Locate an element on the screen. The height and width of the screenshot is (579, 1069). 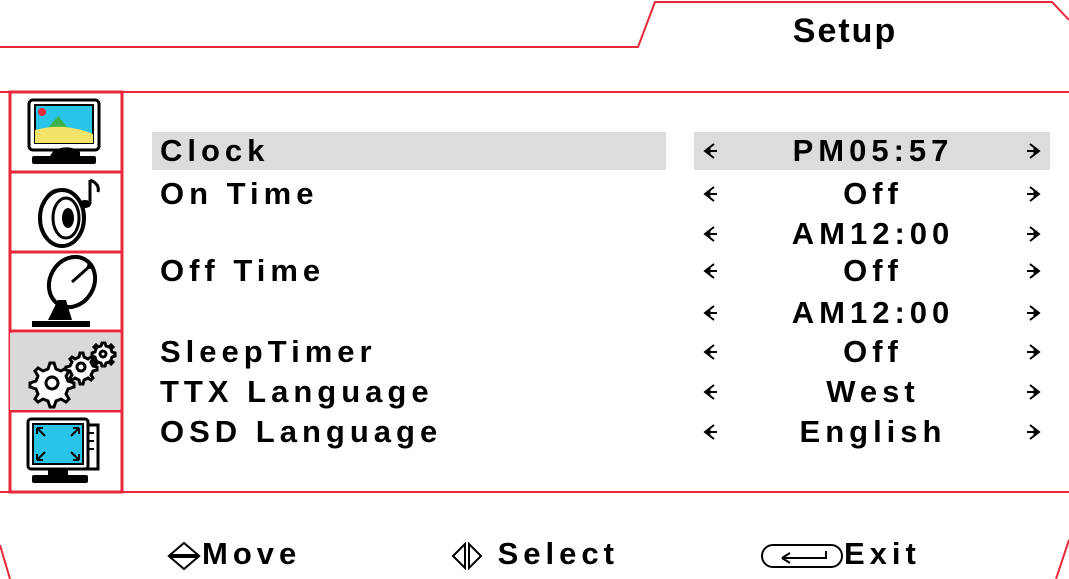
menu-row-label: SleepTimer is located at coordinates (268, 351).